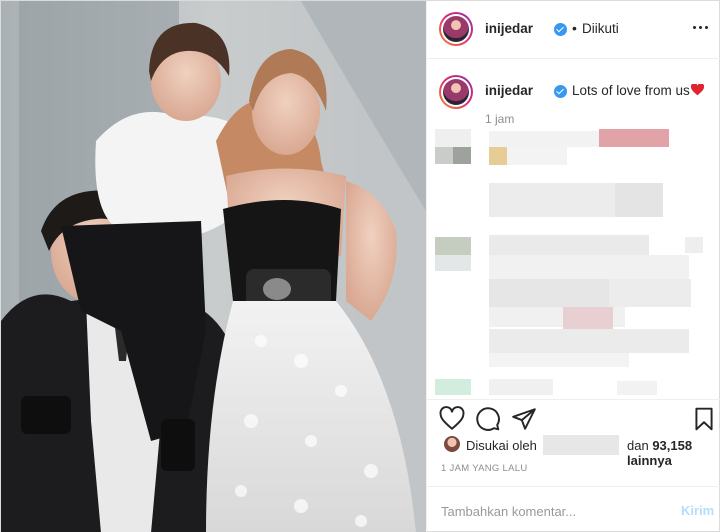 The image size is (720, 532). I want to click on likes-count-text: dan 93,158 lainnya, so click(670, 453).